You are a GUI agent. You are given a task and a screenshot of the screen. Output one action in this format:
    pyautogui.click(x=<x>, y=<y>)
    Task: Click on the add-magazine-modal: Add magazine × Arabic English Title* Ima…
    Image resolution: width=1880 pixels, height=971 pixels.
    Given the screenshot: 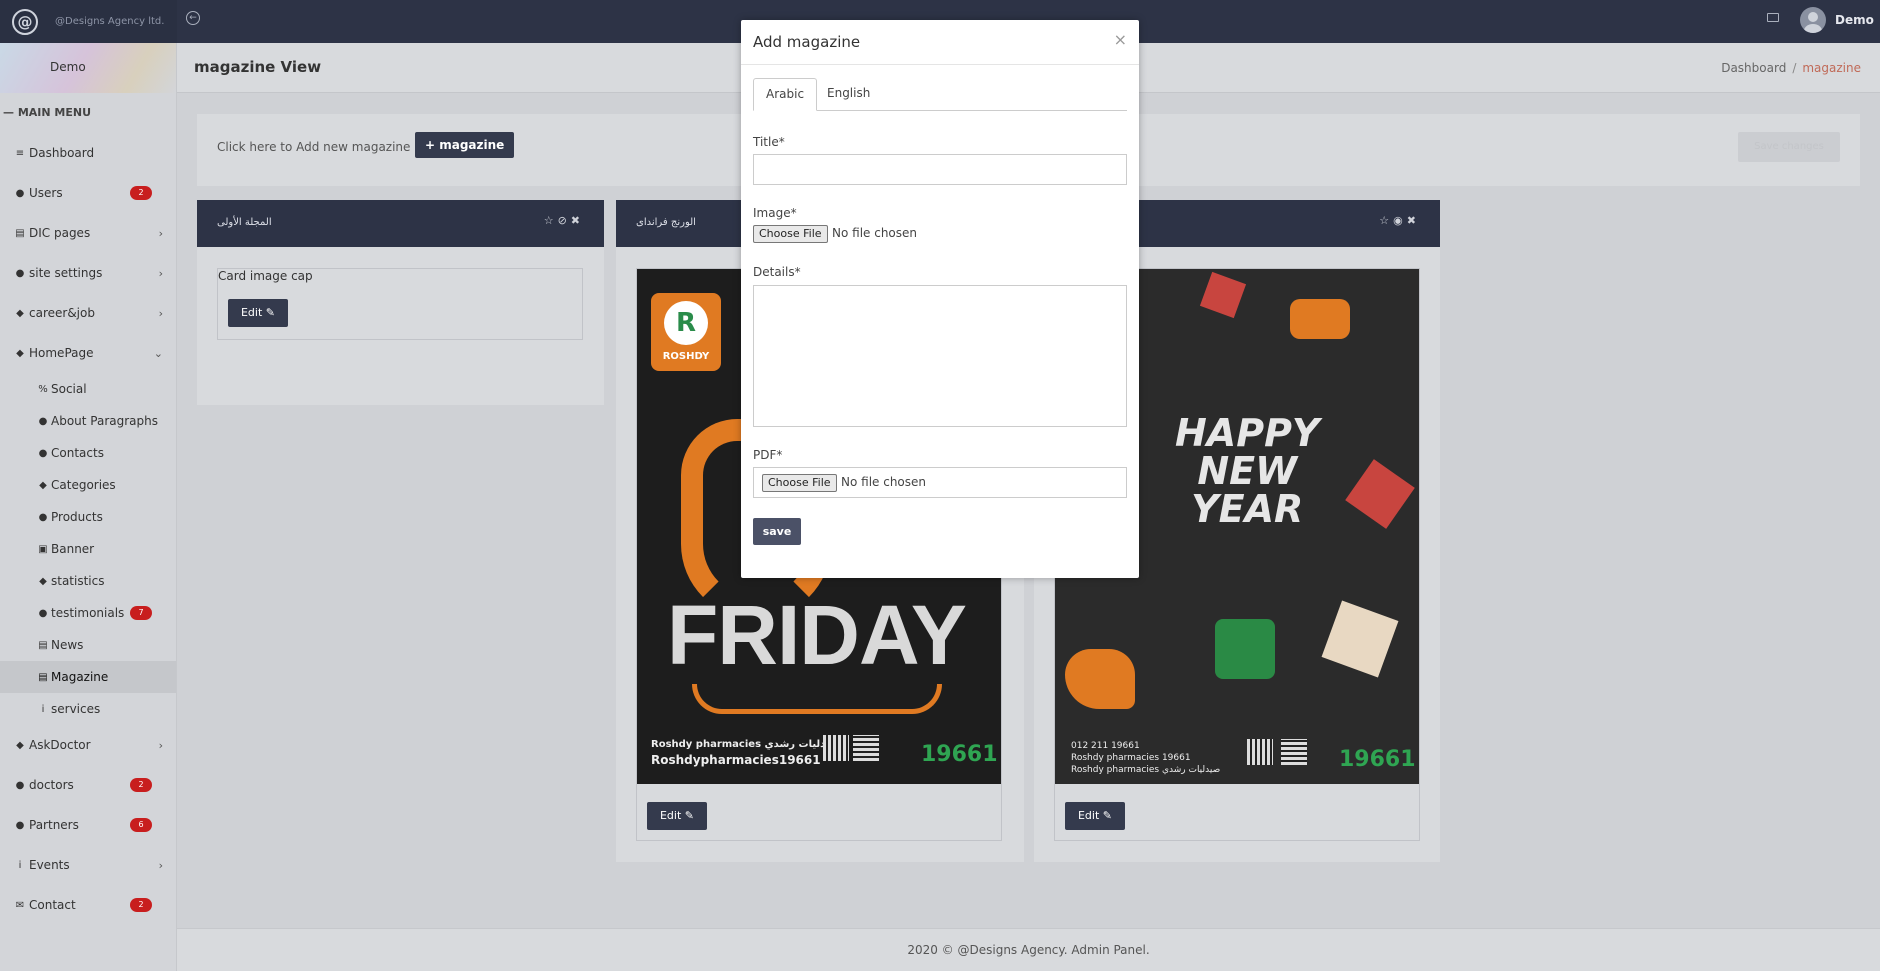 What is the action you would take?
    pyautogui.click(x=940, y=299)
    